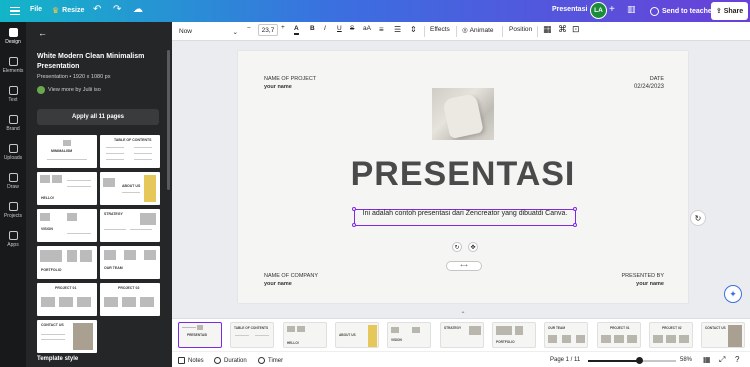 The image size is (750, 367). I want to click on text-color-button: A, so click(296, 29).